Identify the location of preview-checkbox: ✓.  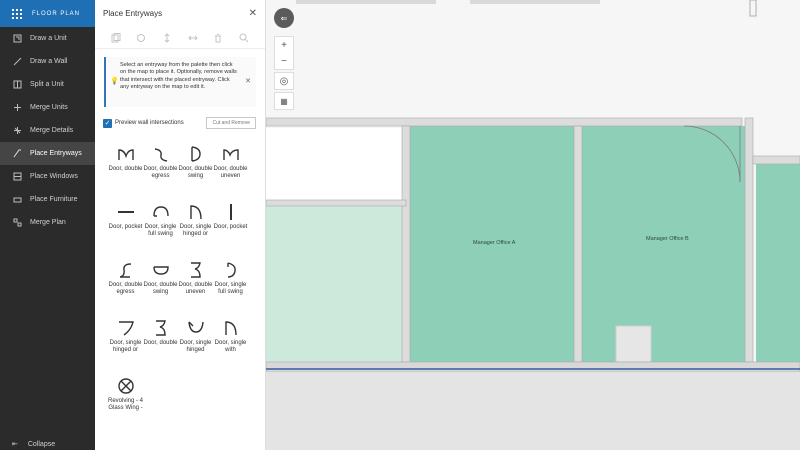
(107, 123).